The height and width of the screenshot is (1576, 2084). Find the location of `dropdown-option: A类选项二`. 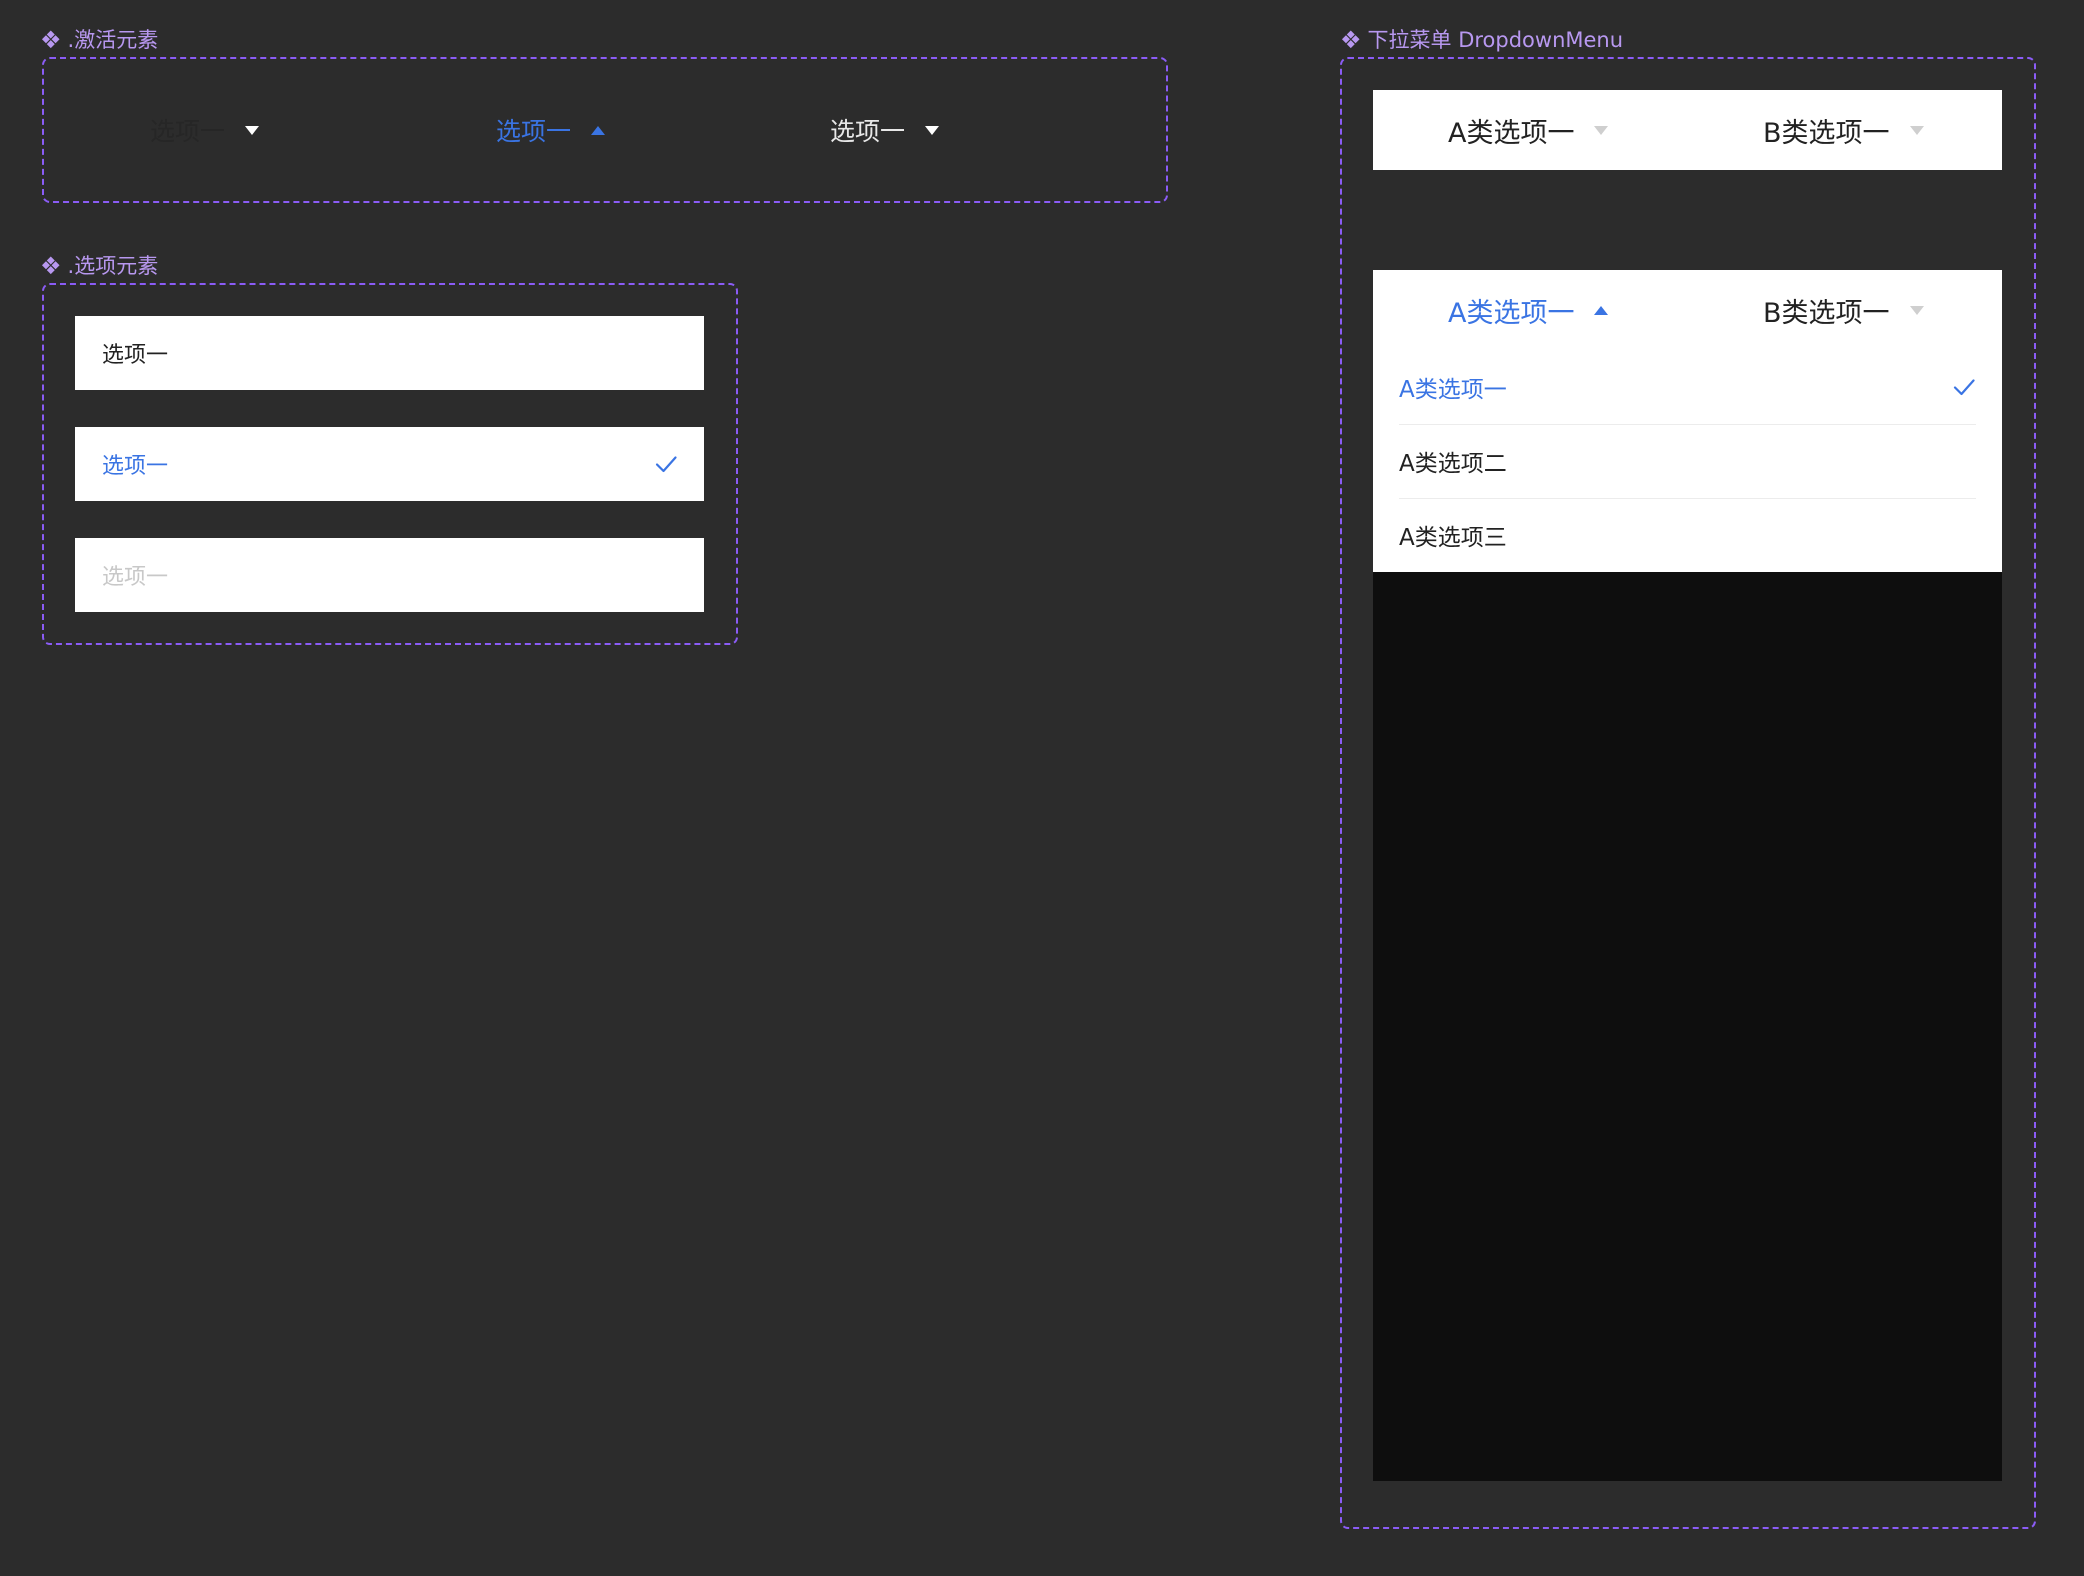

dropdown-option: A类选项二 is located at coordinates (1687, 461).